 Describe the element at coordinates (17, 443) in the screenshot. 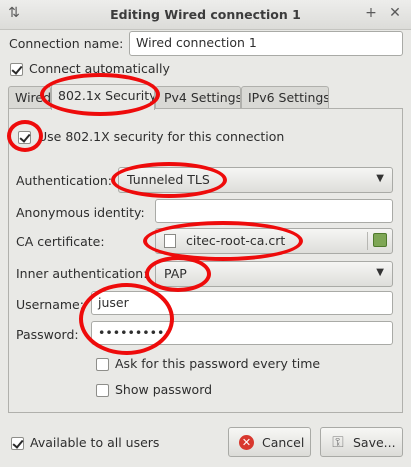

I see `available-to-all-users-checkbox` at that location.